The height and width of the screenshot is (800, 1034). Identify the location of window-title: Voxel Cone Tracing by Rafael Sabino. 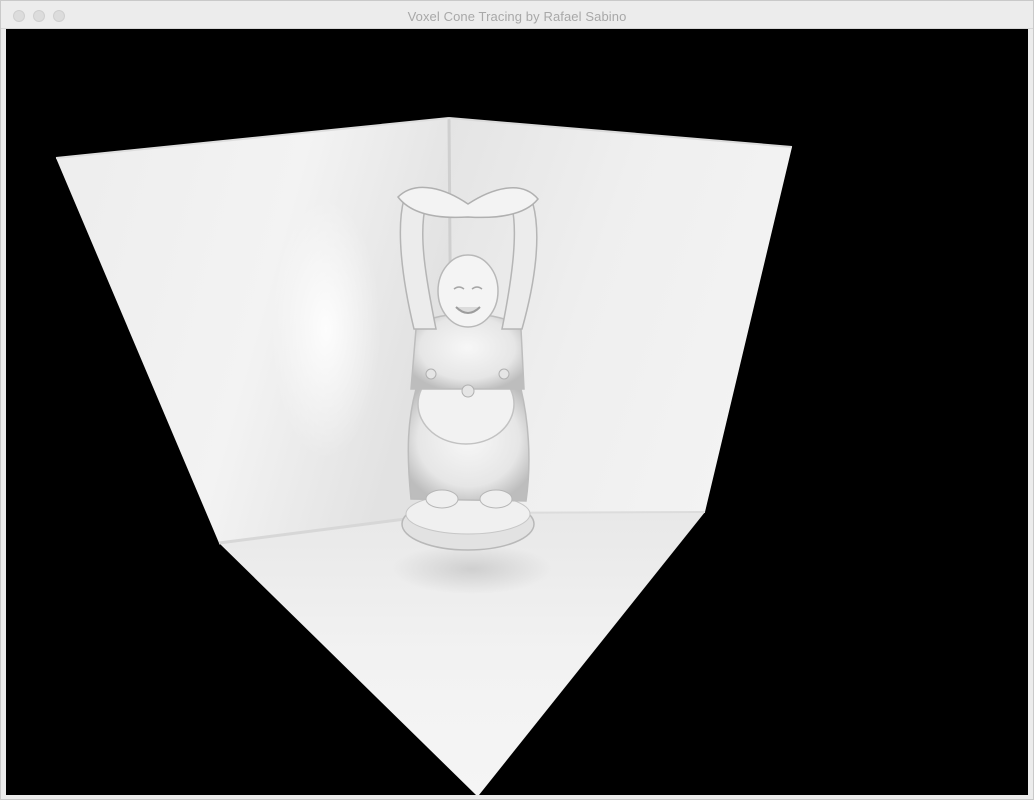
(517, 16).